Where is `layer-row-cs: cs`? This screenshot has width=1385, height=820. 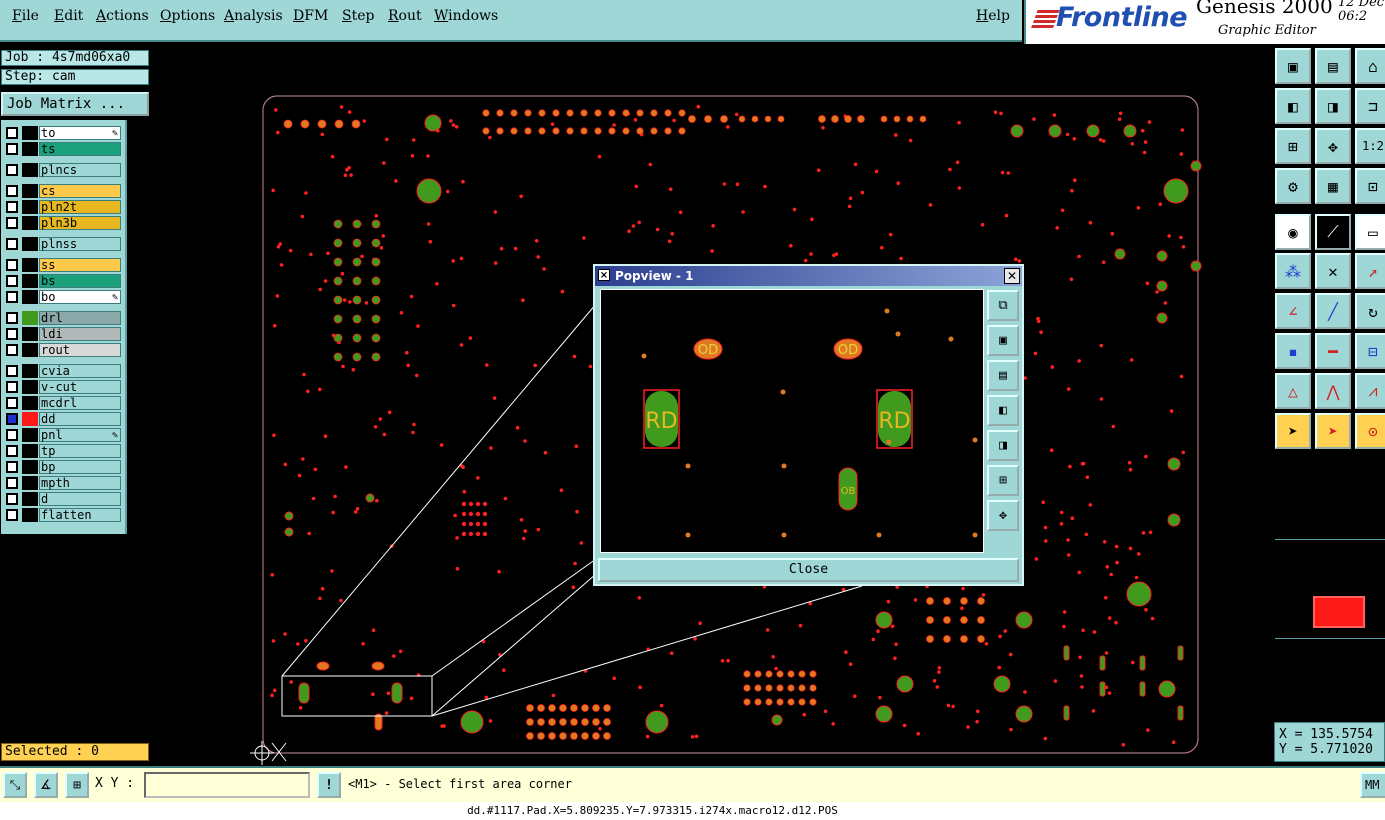
layer-row-cs: cs is located at coordinates (63, 191).